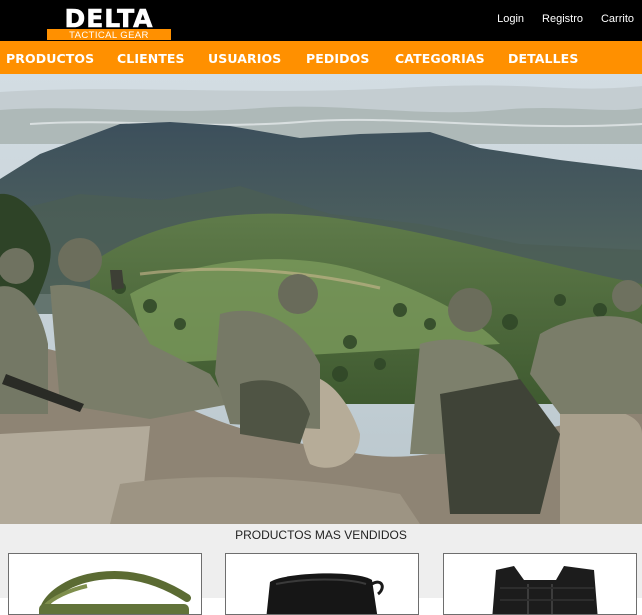 This screenshot has width=642, height=615. What do you see at coordinates (440, 58) in the screenshot?
I see `nav-item-categorias: CATEGORIAS` at bounding box center [440, 58].